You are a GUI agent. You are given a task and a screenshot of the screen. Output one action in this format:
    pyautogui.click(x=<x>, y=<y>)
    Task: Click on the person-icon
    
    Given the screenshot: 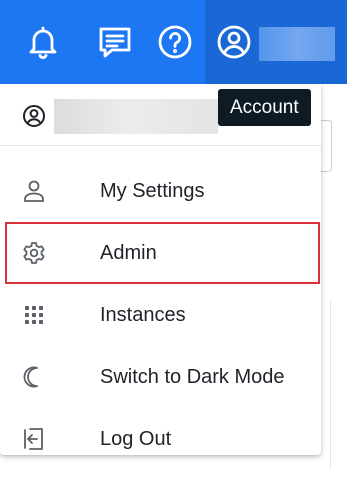 What is the action you would take?
    pyautogui.click(x=34, y=191)
    